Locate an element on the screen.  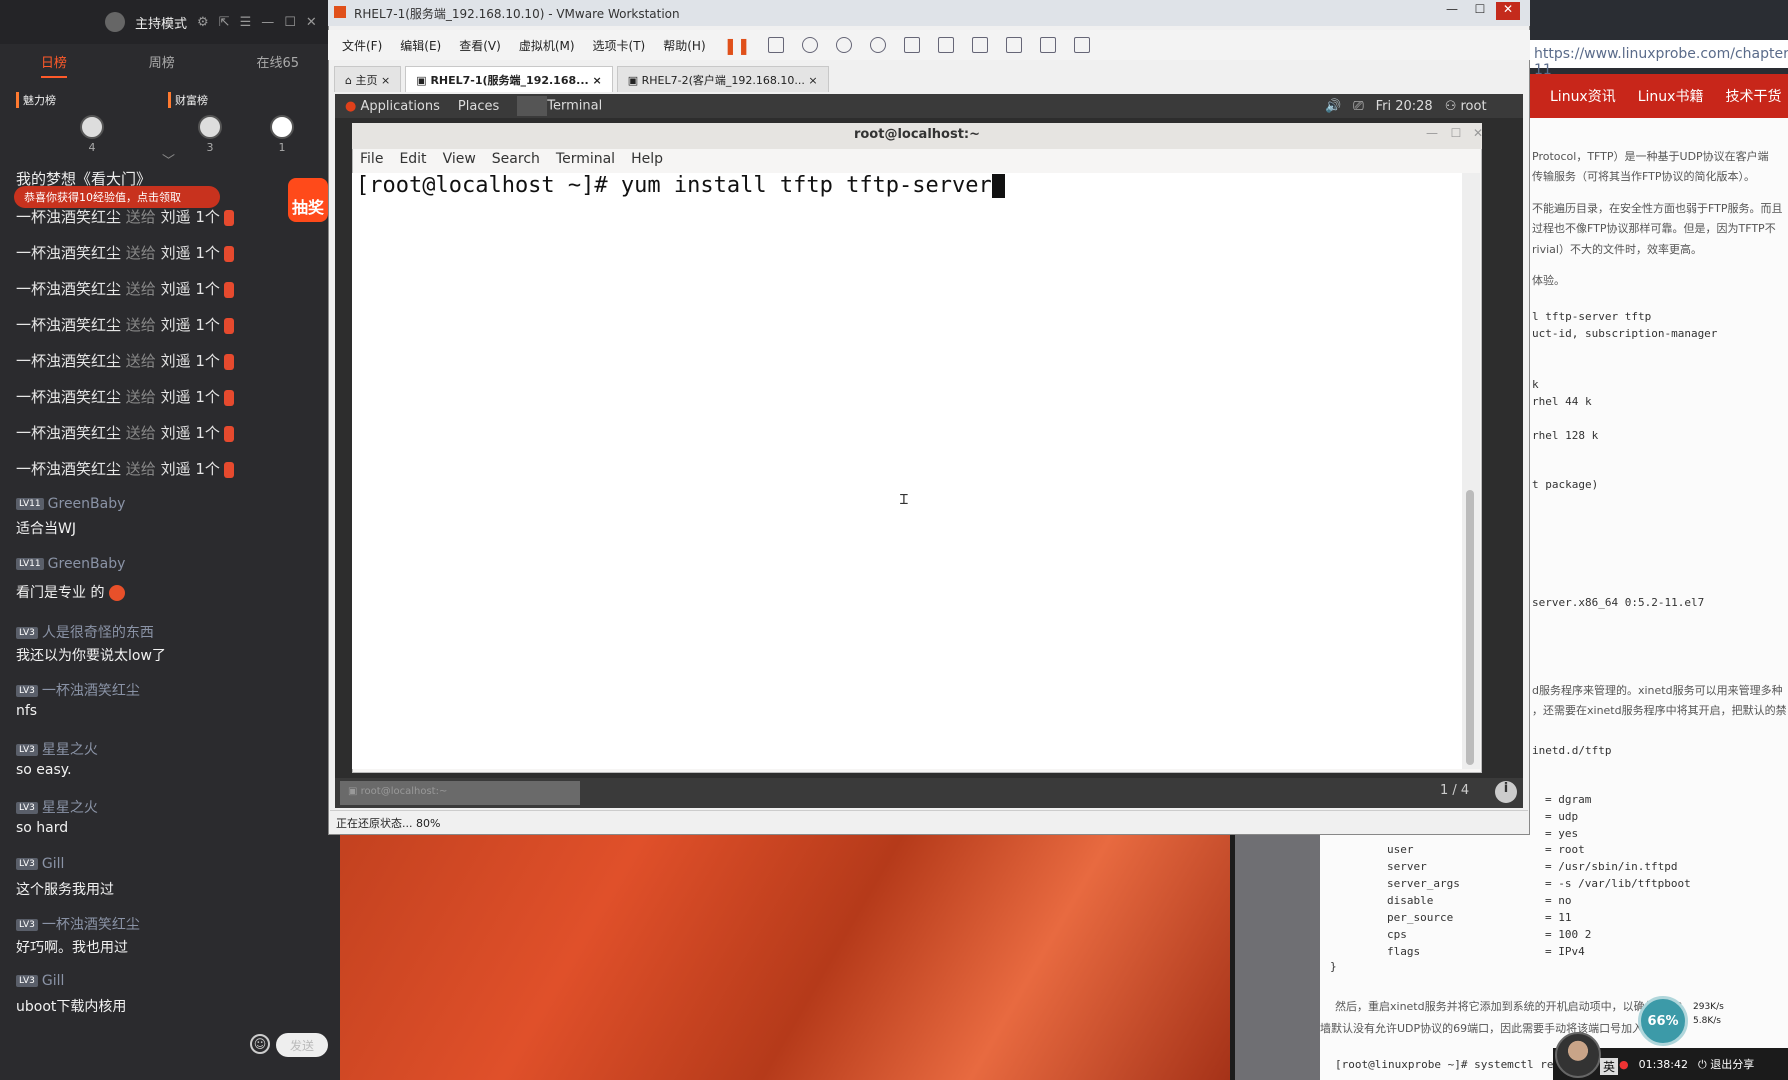
snapshot-icon is located at coordinates (810, 45).